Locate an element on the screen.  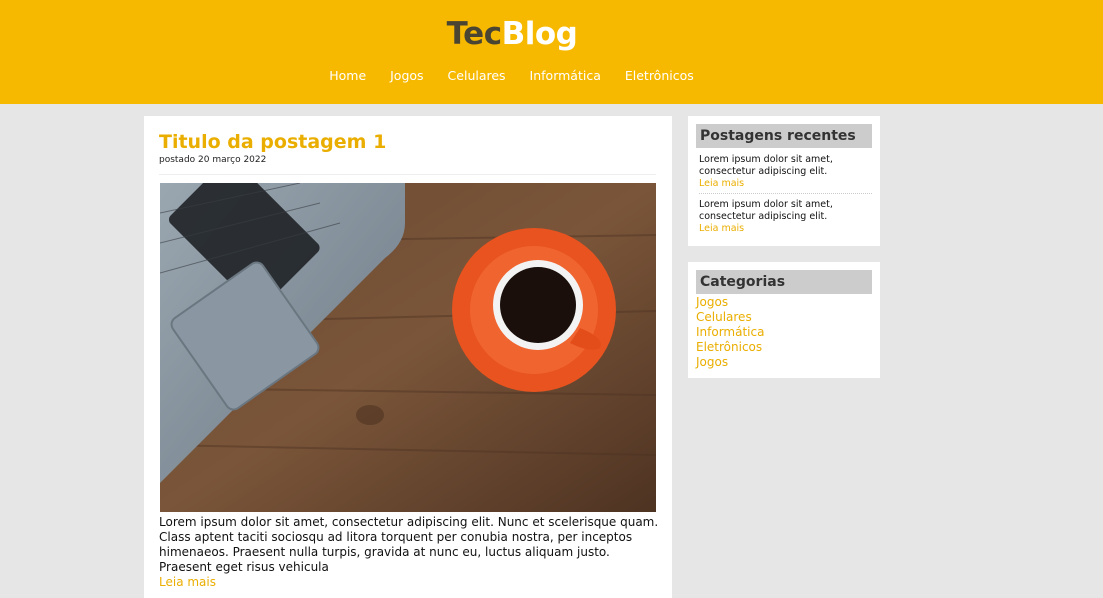
category-link-eletronicos: Eletrônicos is located at coordinates (729, 347).